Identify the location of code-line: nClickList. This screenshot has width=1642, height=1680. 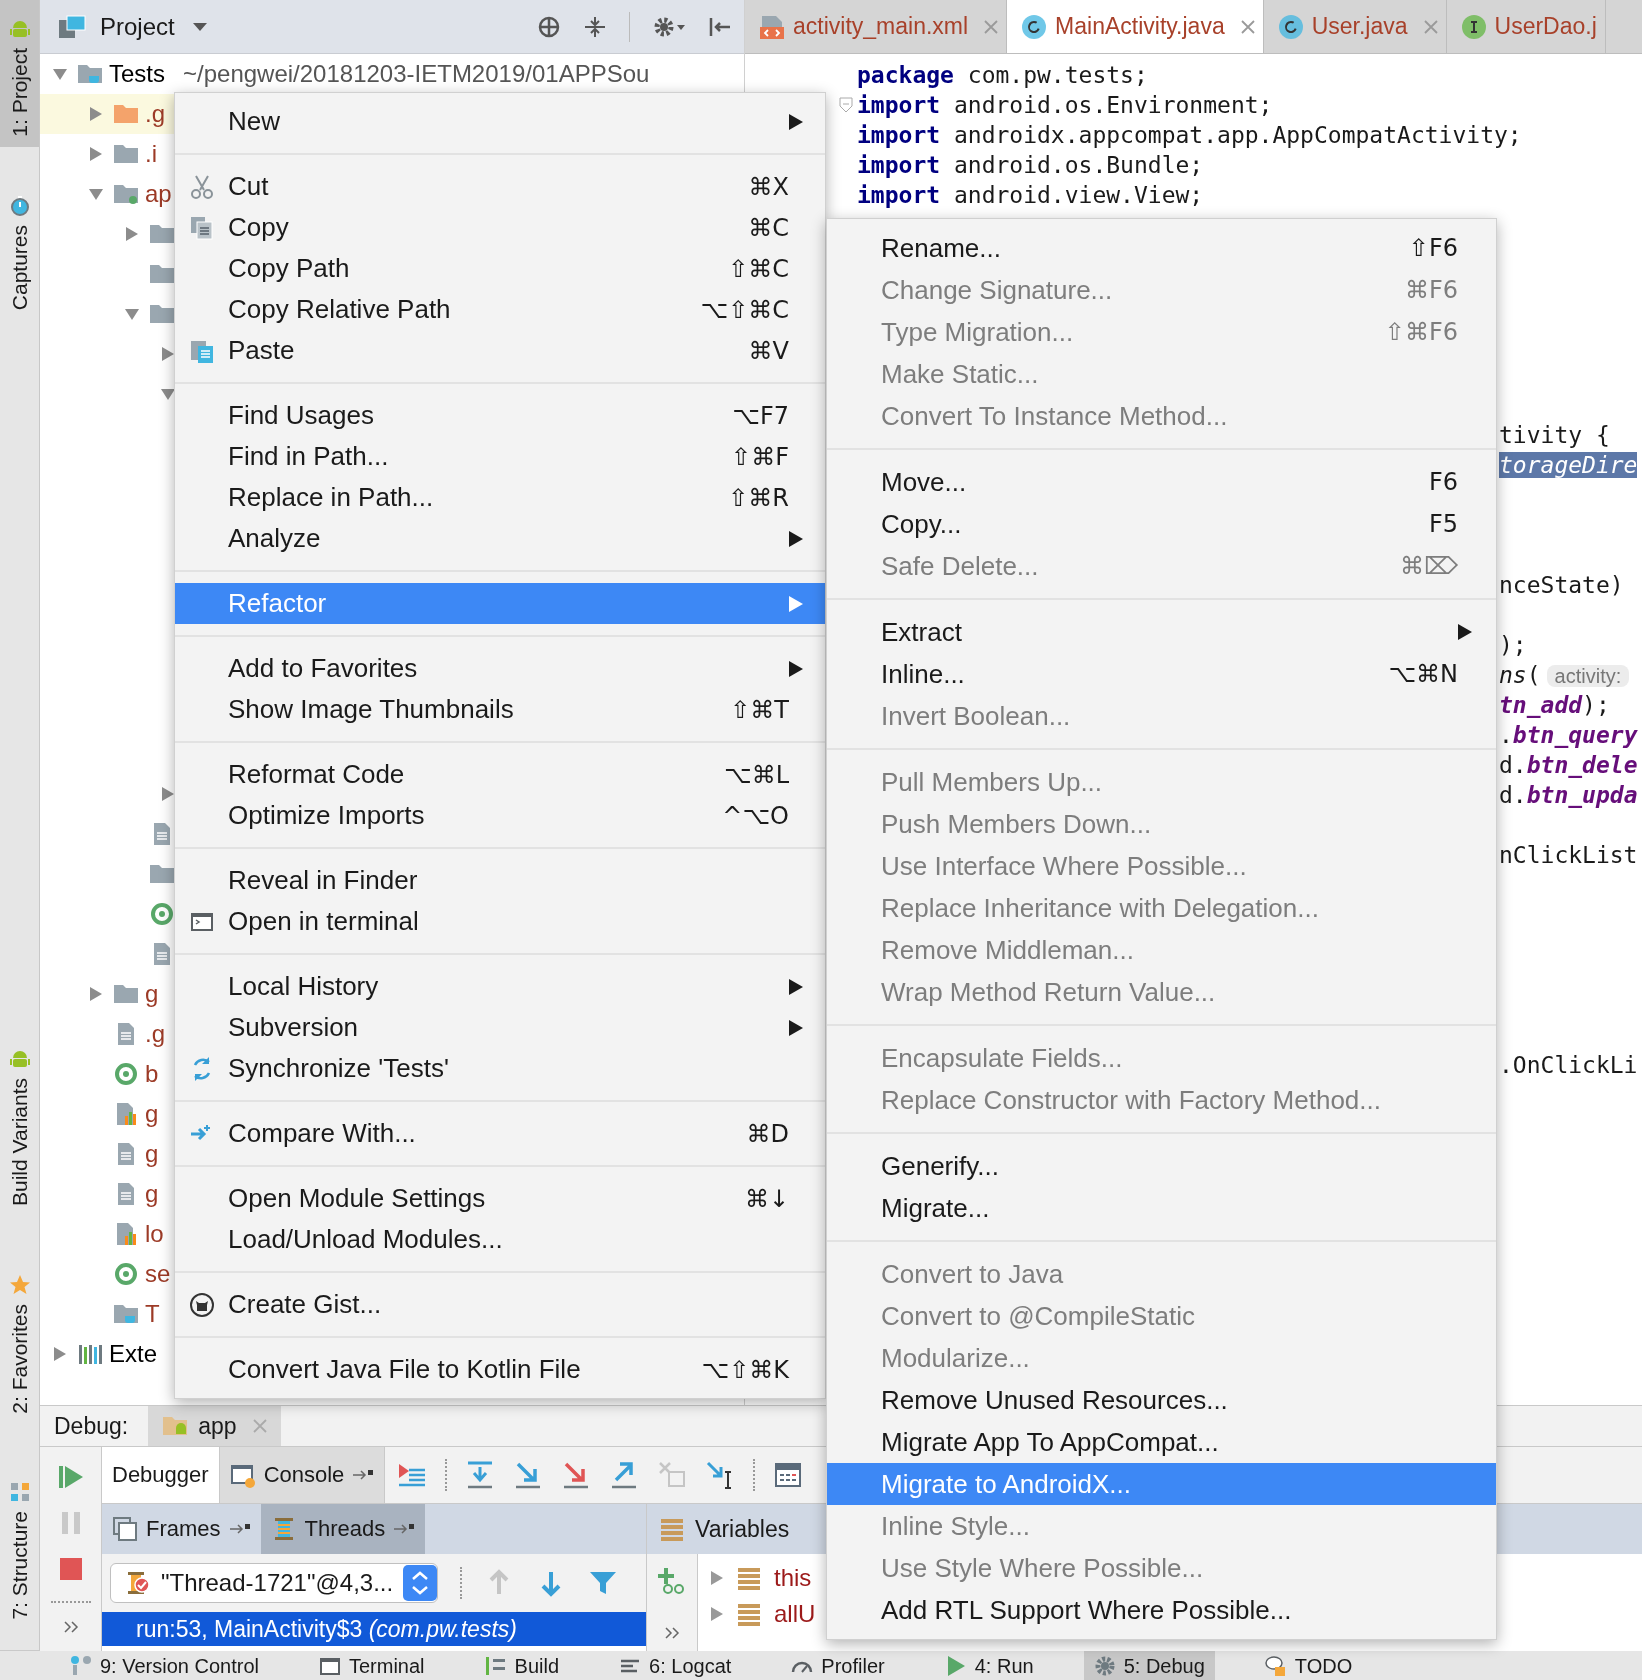
(1568, 855).